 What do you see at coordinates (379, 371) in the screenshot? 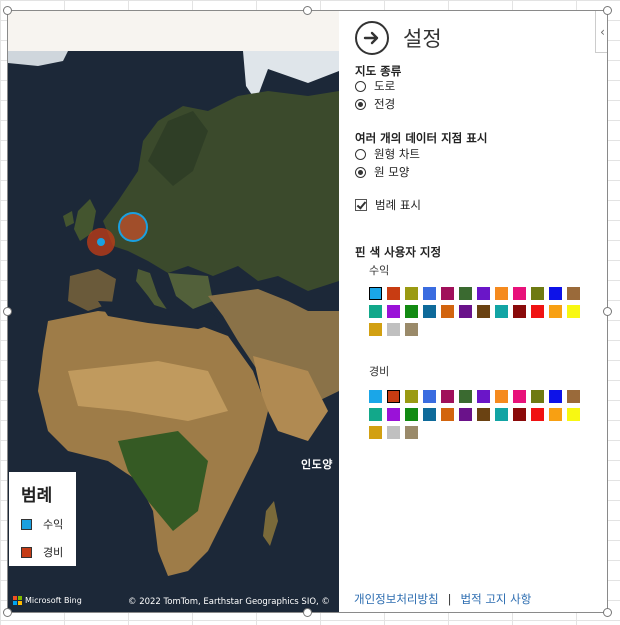
I see `expense-series-label: 경비` at bounding box center [379, 371].